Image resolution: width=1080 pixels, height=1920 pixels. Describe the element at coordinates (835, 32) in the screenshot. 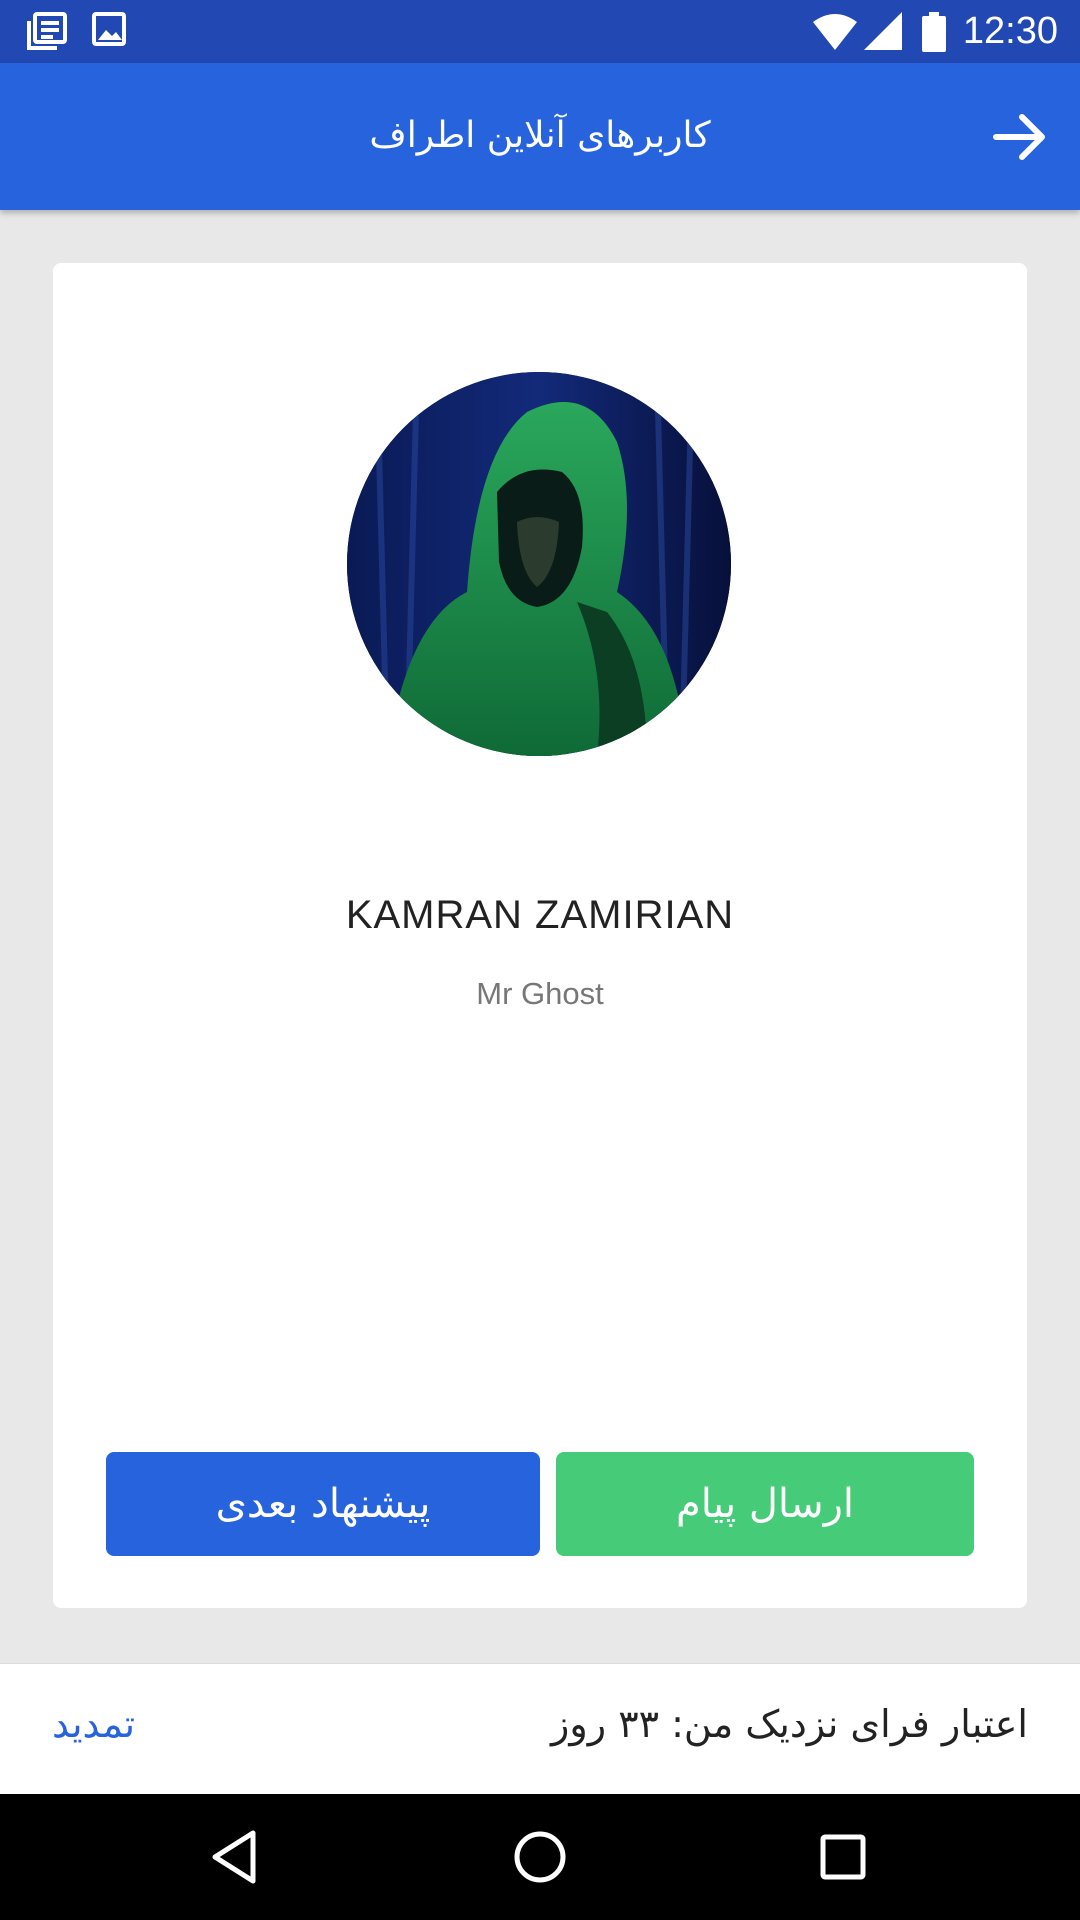

I see `wifi-icon` at that location.